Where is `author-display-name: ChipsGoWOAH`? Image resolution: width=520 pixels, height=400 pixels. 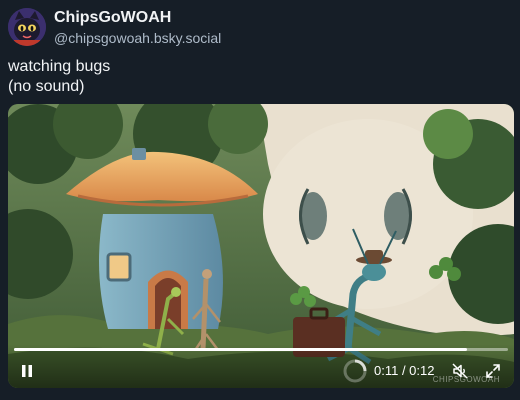 author-display-name: ChipsGoWOAH is located at coordinates (137, 18).